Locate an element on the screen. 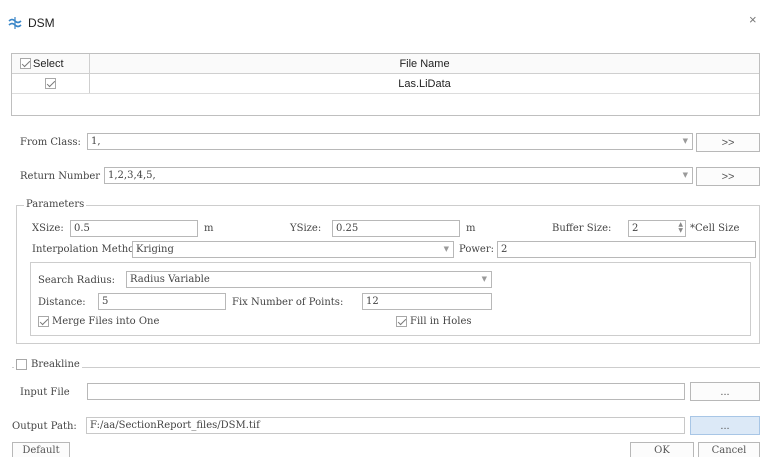  return-number-more-button: >> is located at coordinates (728, 176).